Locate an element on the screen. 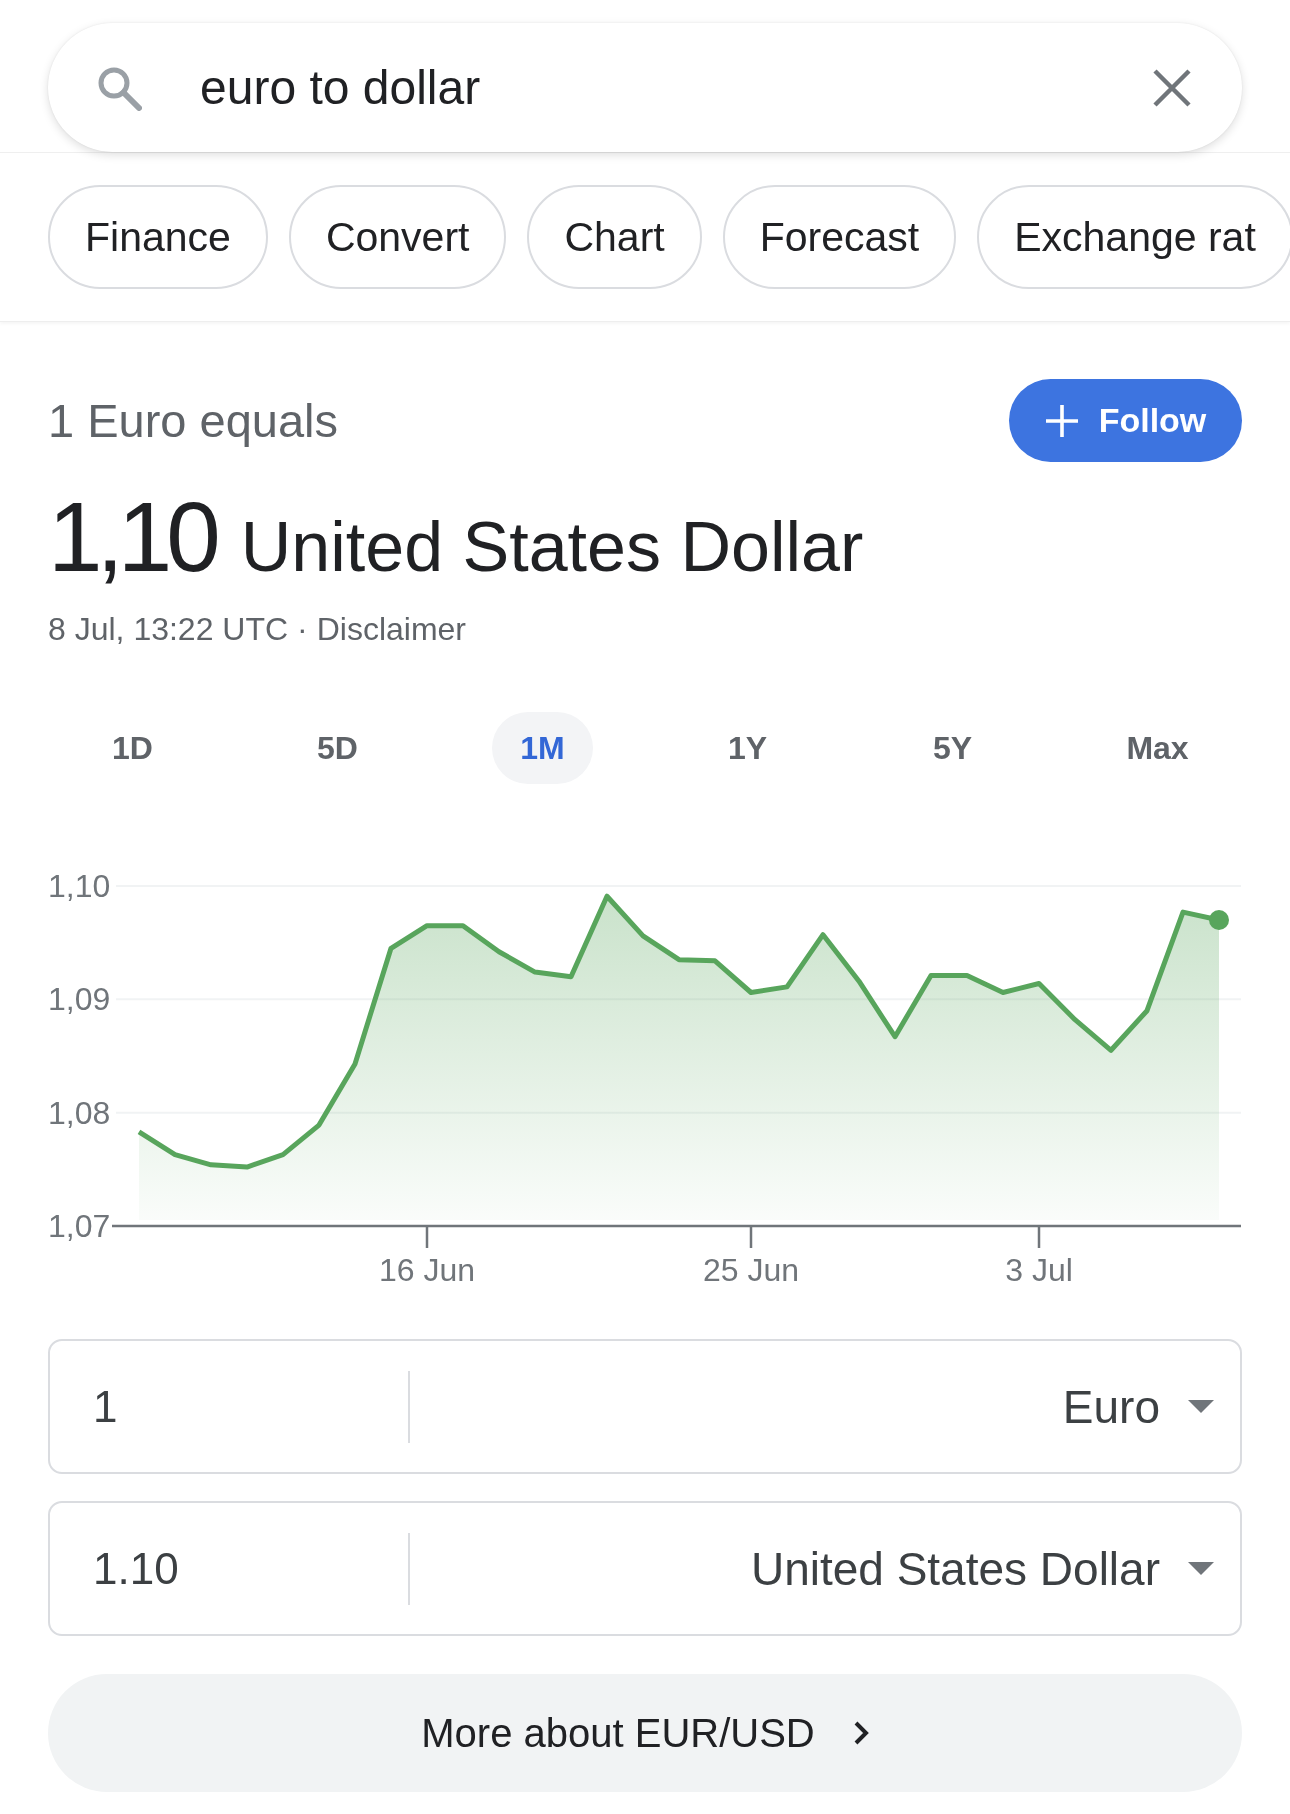  x-axis-label: 25 Jun is located at coordinates (751, 1270).